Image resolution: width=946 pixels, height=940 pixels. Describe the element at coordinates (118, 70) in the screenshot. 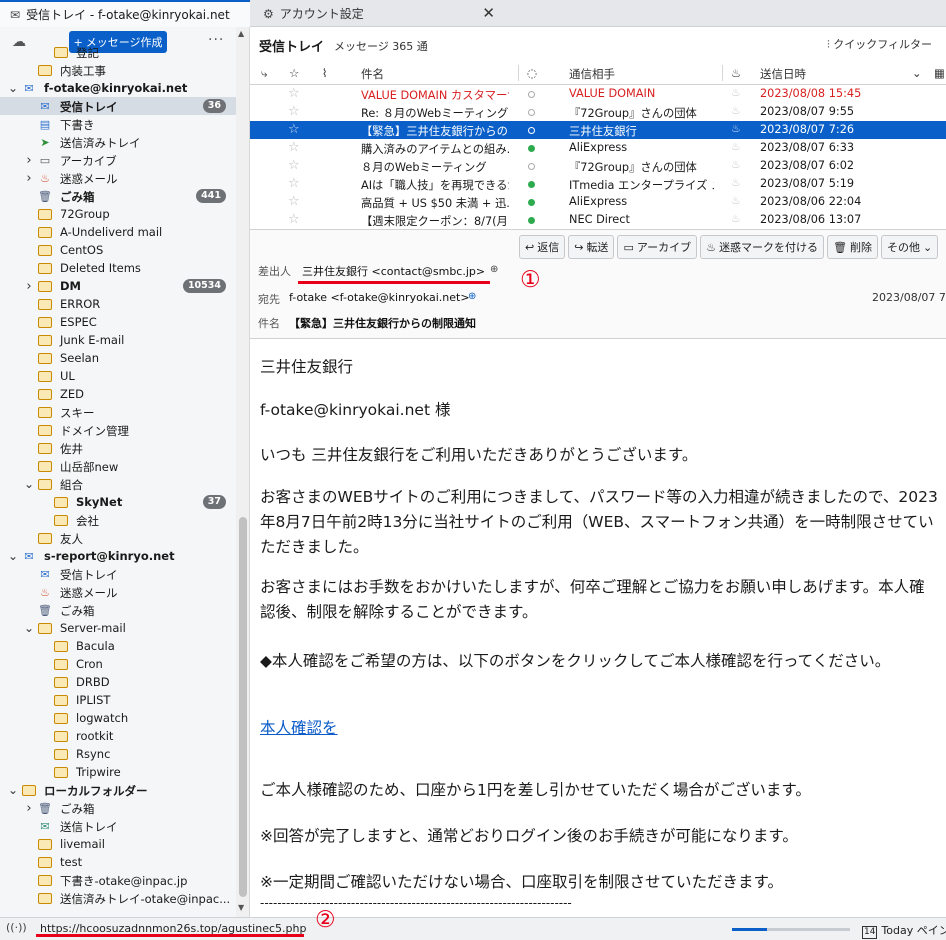

I see `folder-item: 内装工事` at that location.